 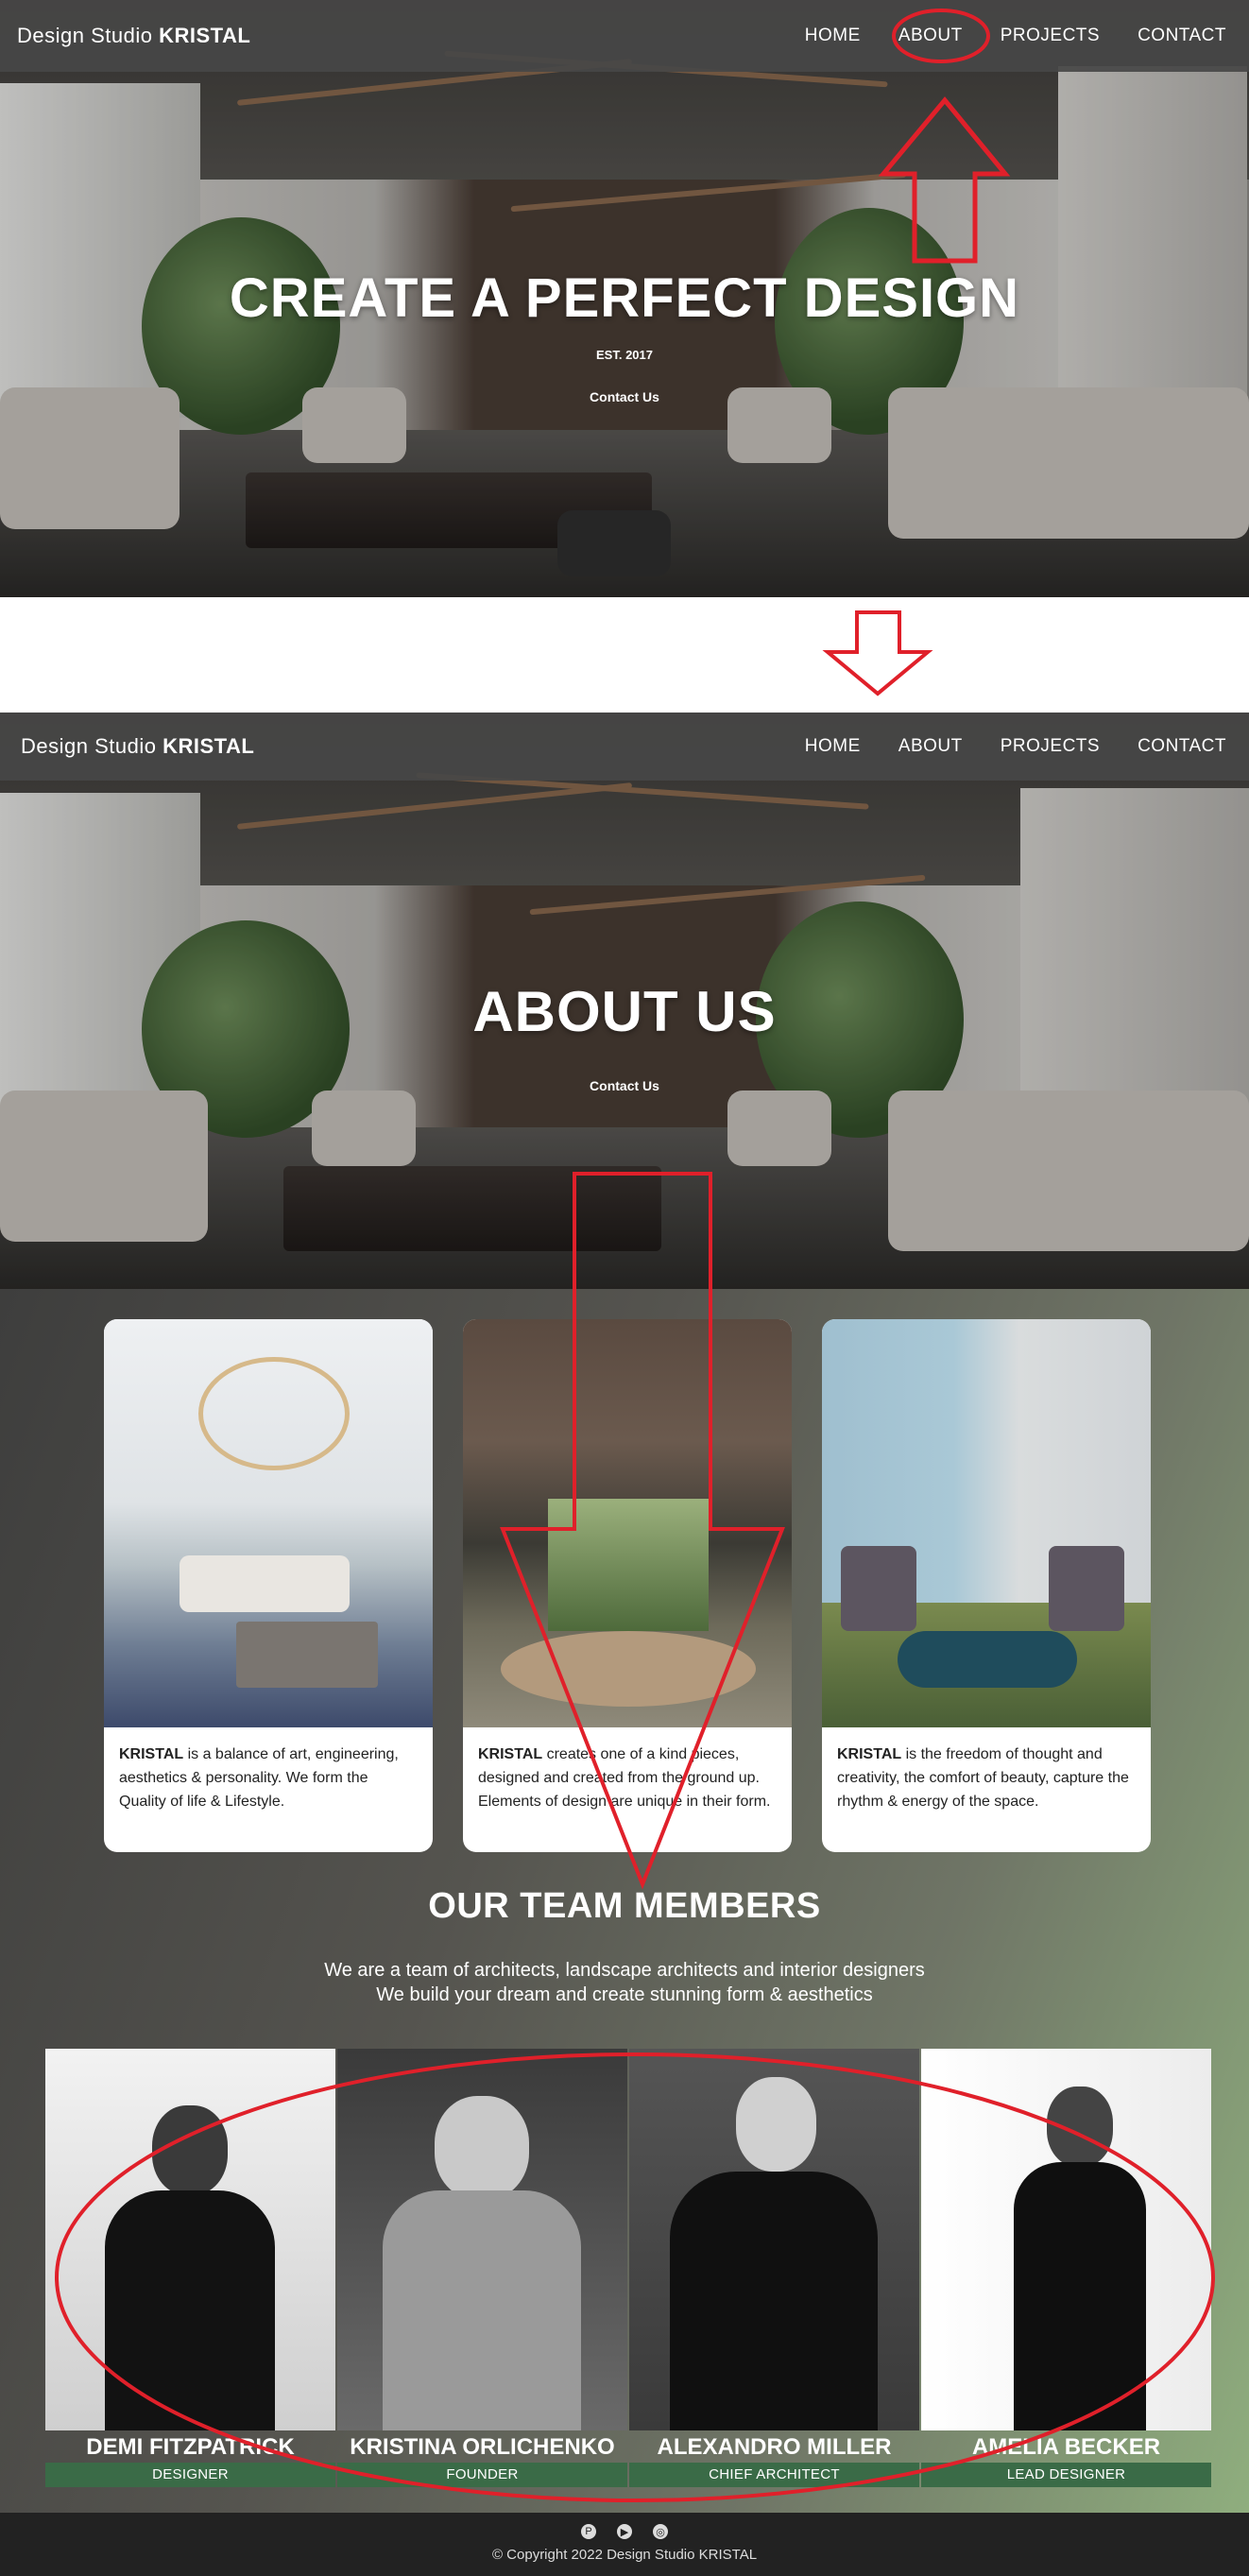 What do you see at coordinates (268, 1523) in the screenshot?
I see `living-room-image` at bounding box center [268, 1523].